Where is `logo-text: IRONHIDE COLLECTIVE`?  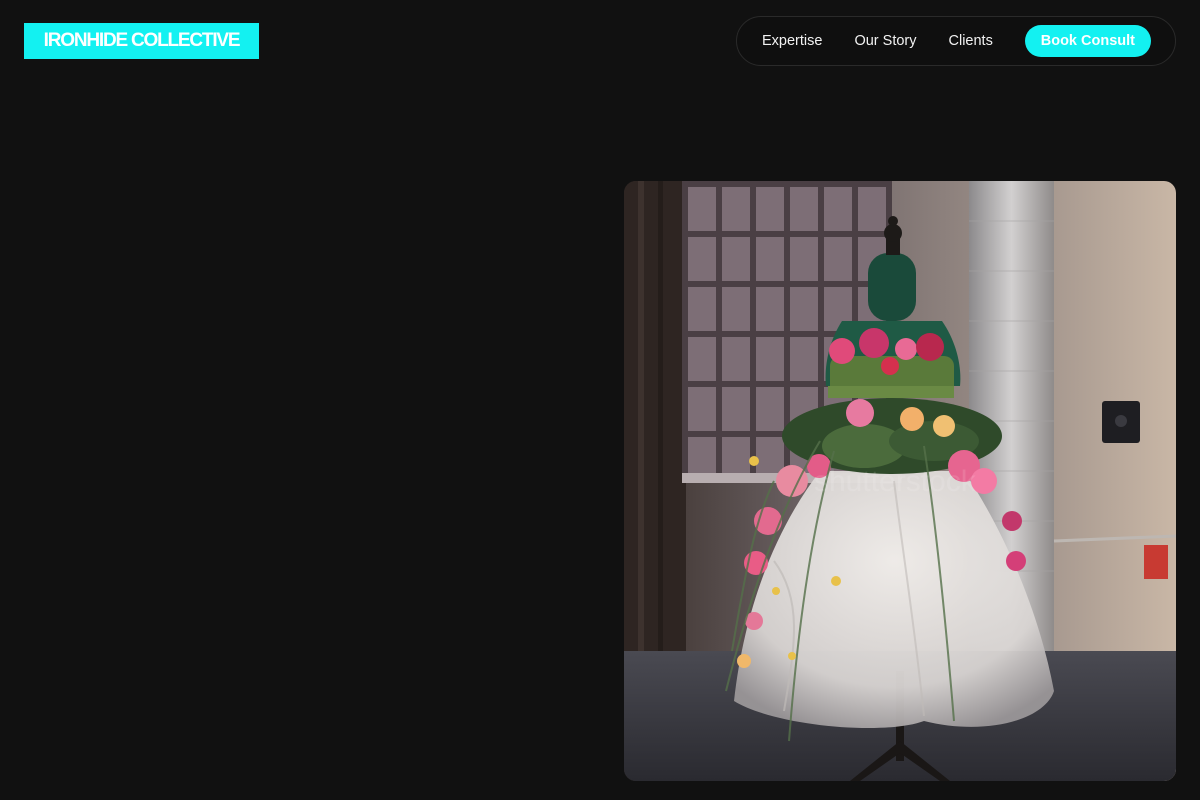
logo-text: IRONHIDE COLLECTIVE is located at coordinates (142, 40).